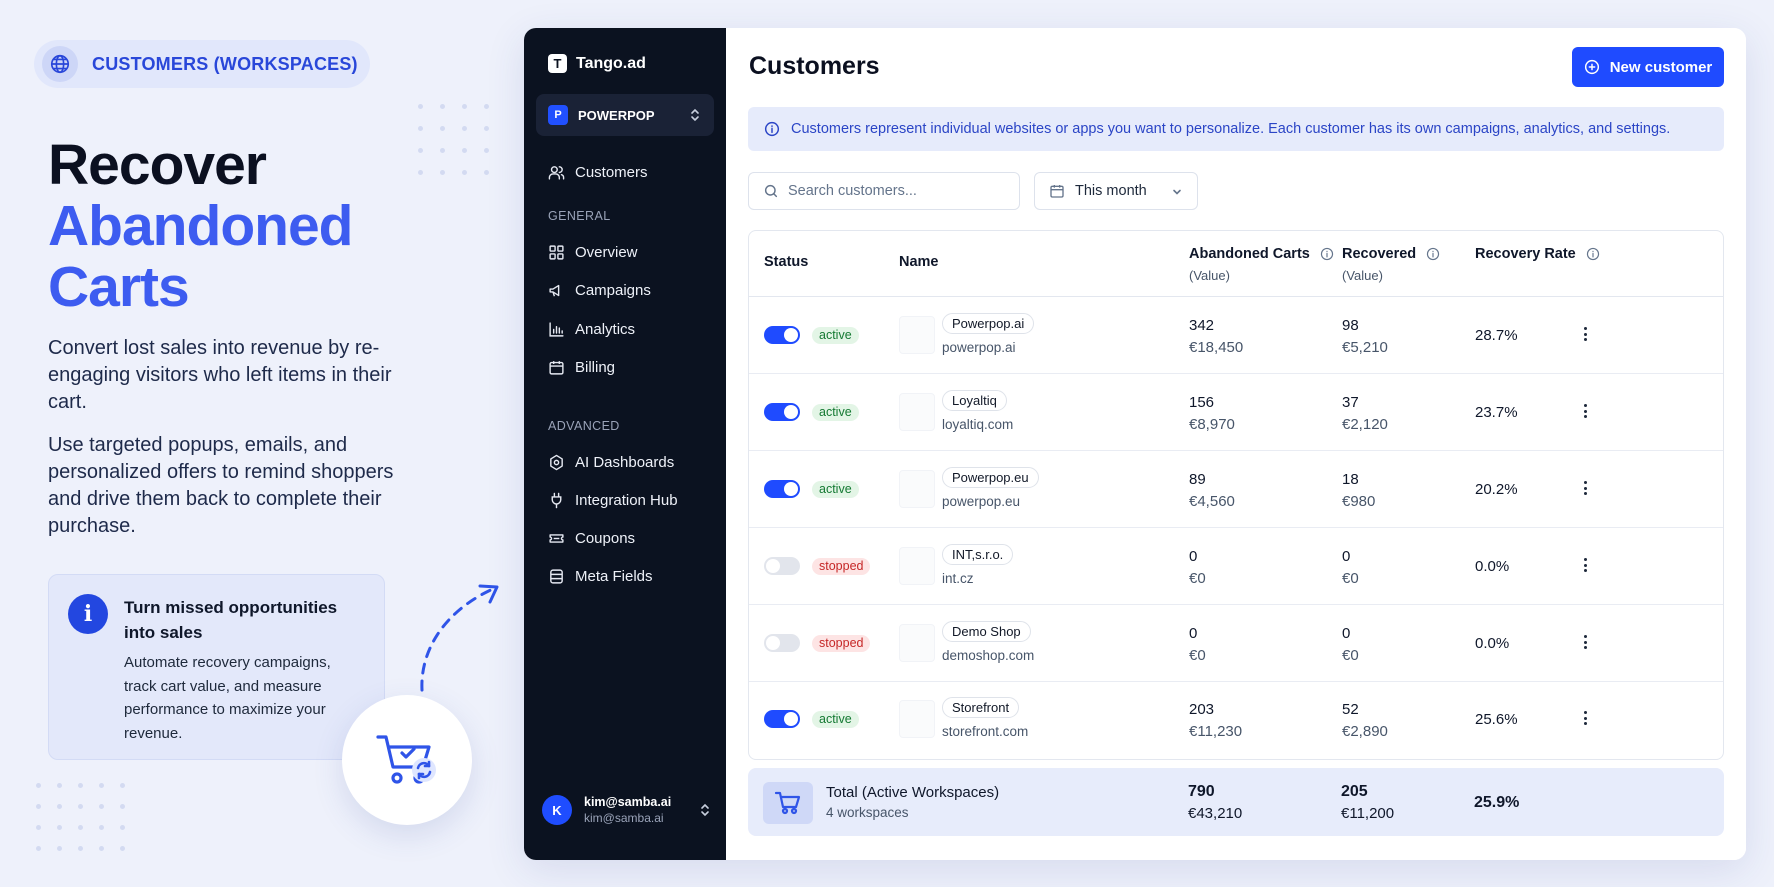 This screenshot has width=1774, height=887. What do you see at coordinates (988, 655) in the screenshot?
I see `customer-domain: demoshop.com` at bounding box center [988, 655].